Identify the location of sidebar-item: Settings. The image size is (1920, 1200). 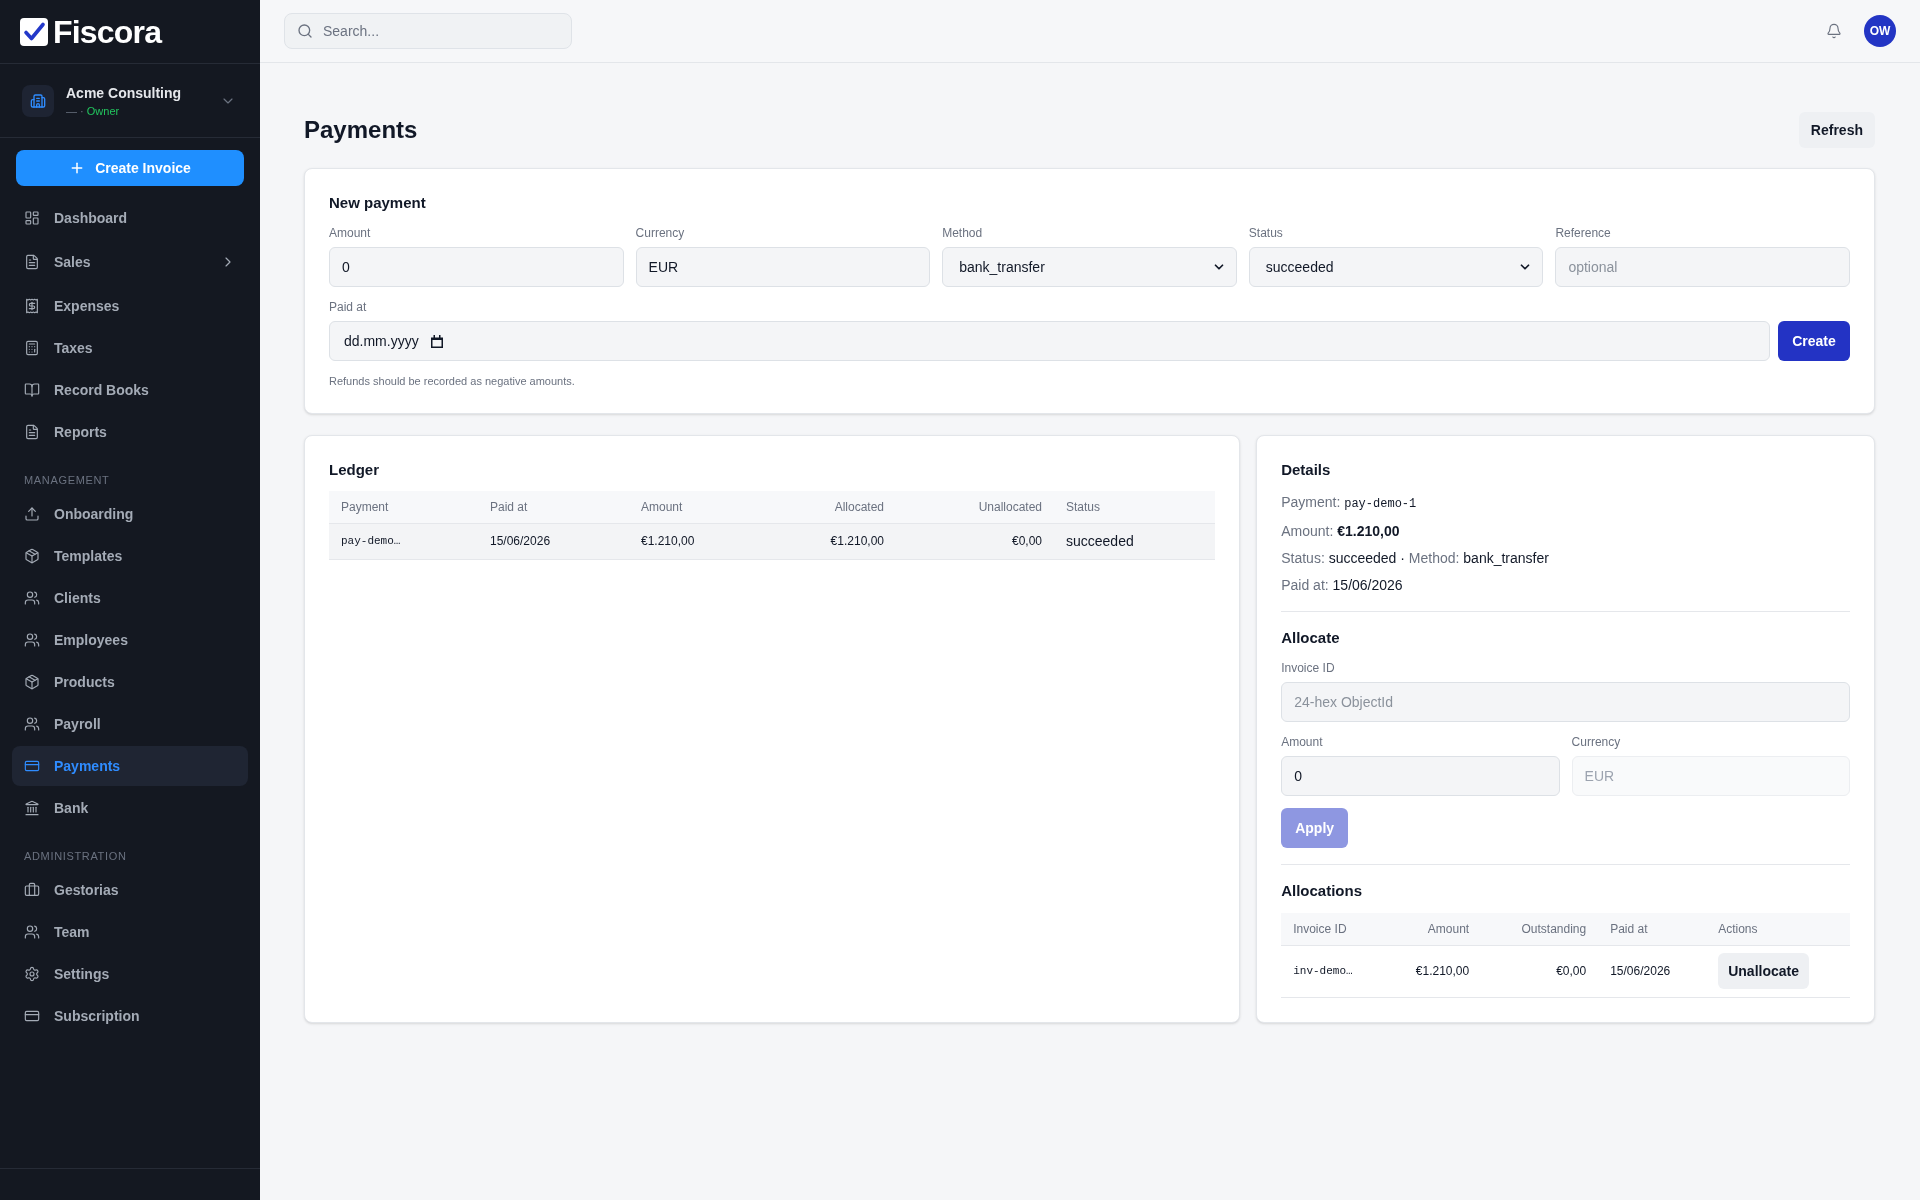
(130, 974).